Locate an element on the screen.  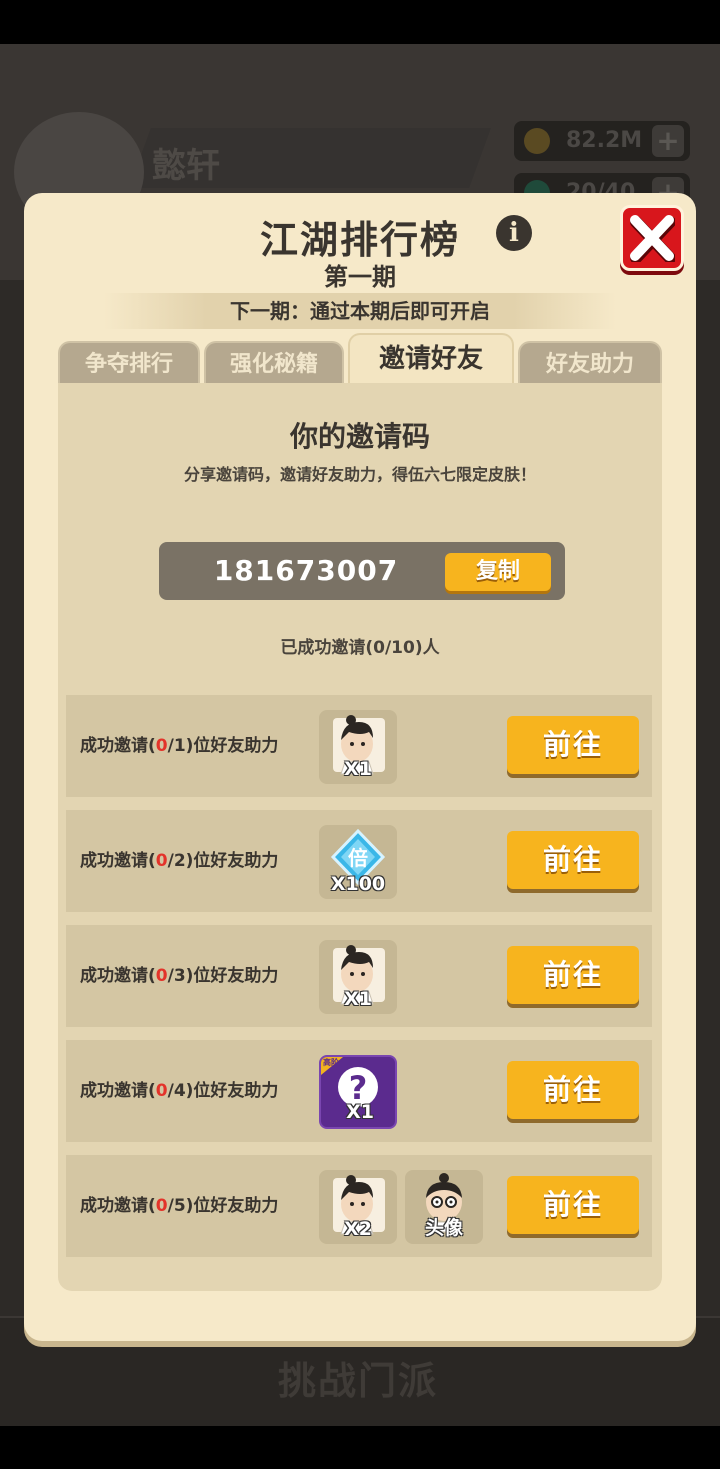
reward-condition: 成功邀请(0/3)位好友助力 is located at coordinates (179, 976).